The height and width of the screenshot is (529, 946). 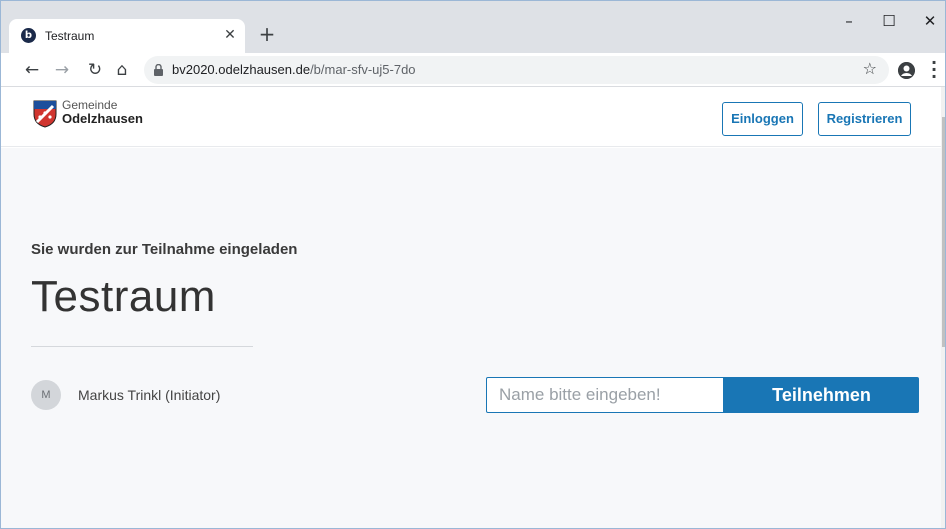 What do you see at coordinates (28, 35) in the screenshot?
I see `favicon-icon: b` at bounding box center [28, 35].